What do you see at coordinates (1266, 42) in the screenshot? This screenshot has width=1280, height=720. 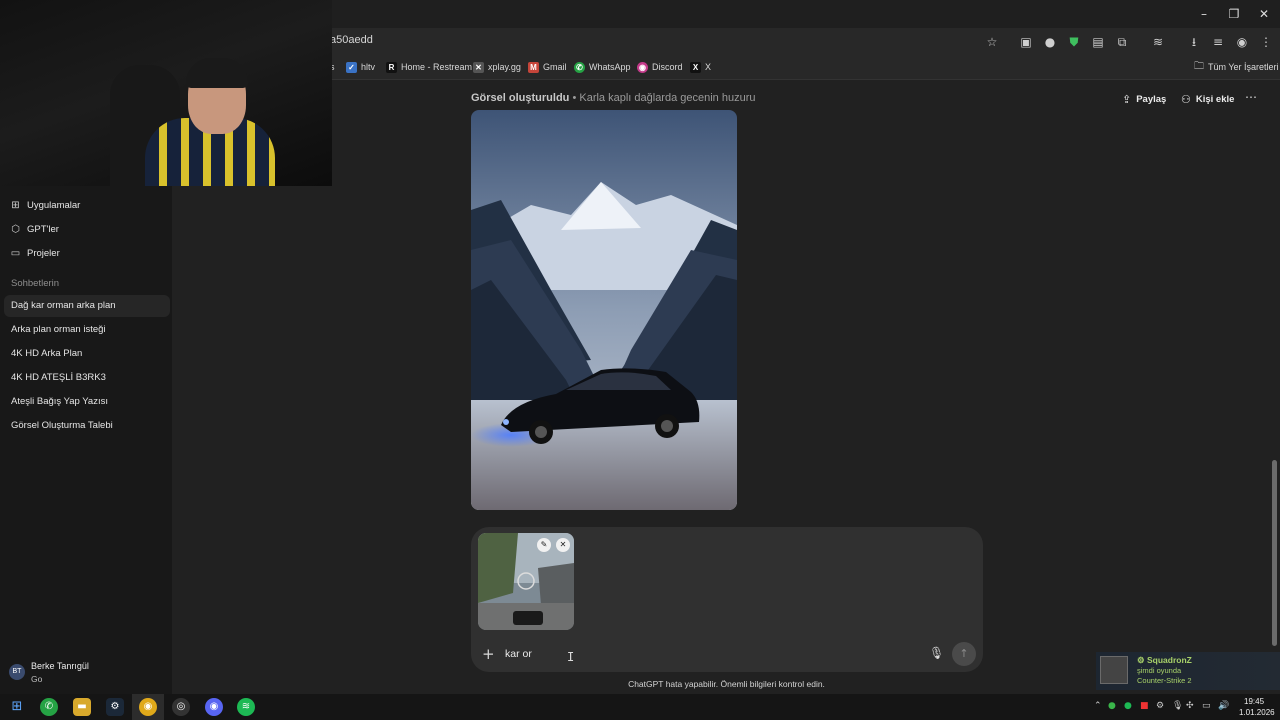 I see `menu-kebab-icon: ⋮` at bounding box center [1266, 42].